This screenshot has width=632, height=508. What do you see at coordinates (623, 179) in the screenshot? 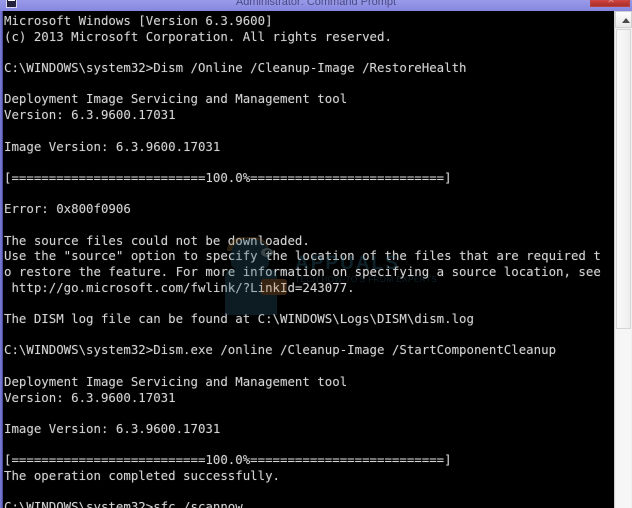
I see `scrollbar-thumb` at bounding box center [623, 179].